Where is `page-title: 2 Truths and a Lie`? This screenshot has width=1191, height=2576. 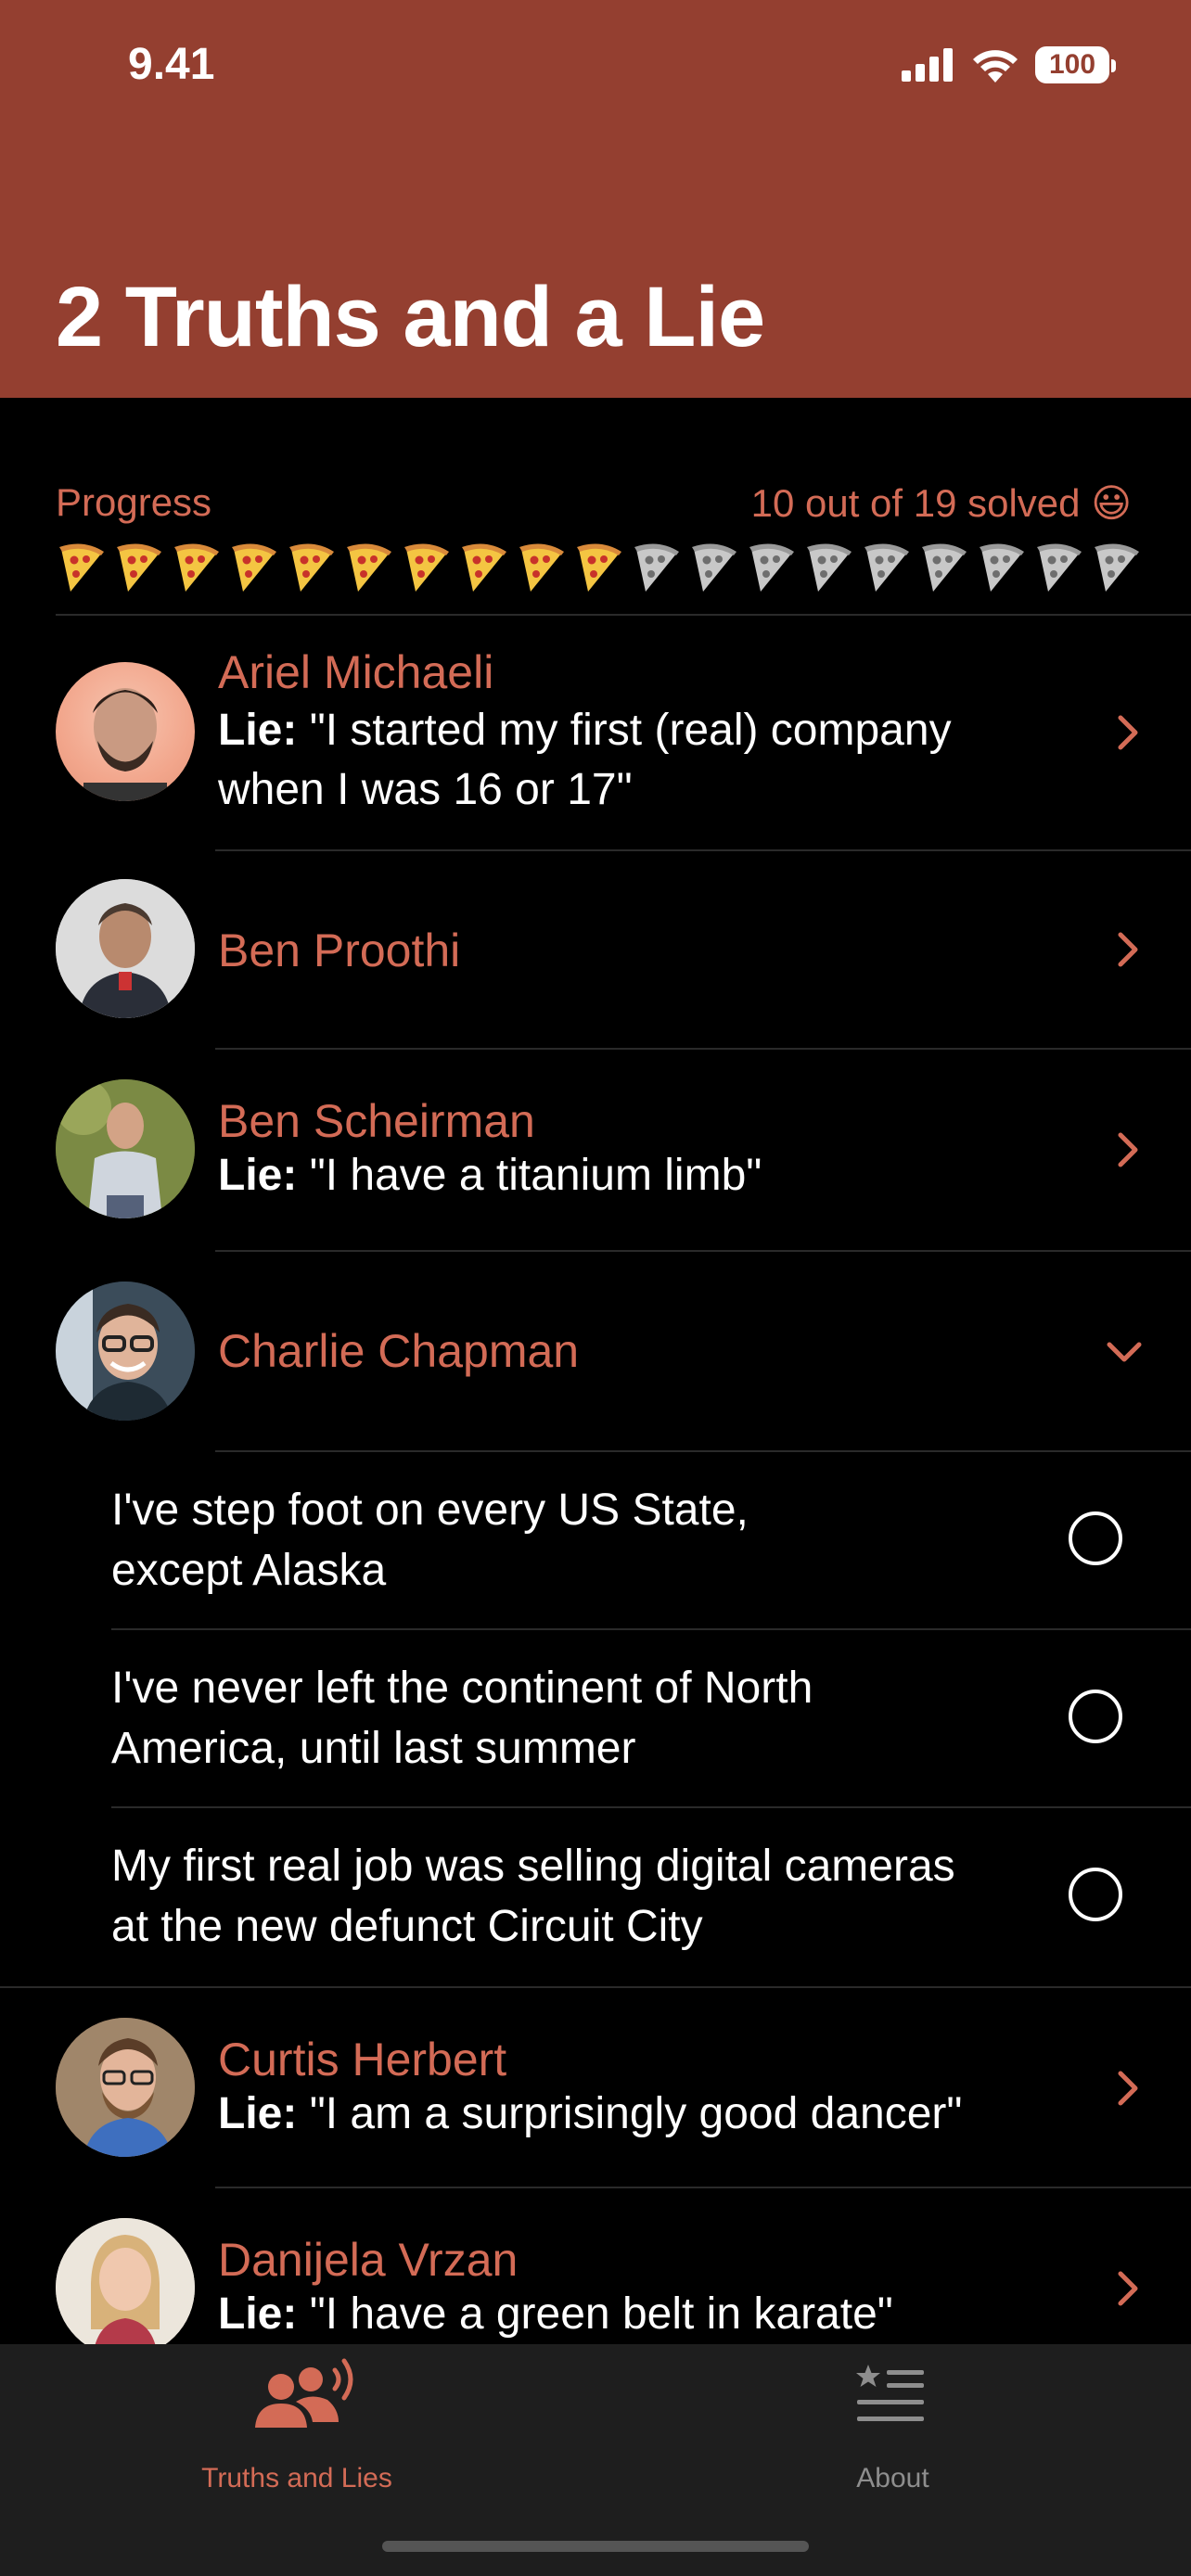
page-title: 2 Truths and a Lie is located at coordinates (411, 317).